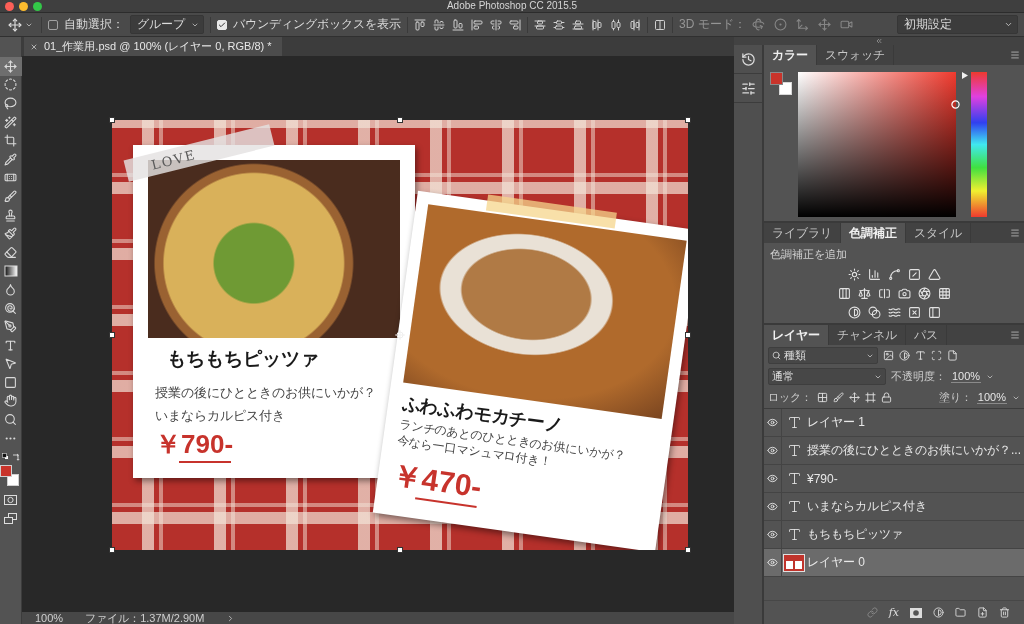  Describe the element at coordinates (952, 355) in the screenshot. I see `file-icon` at that location.